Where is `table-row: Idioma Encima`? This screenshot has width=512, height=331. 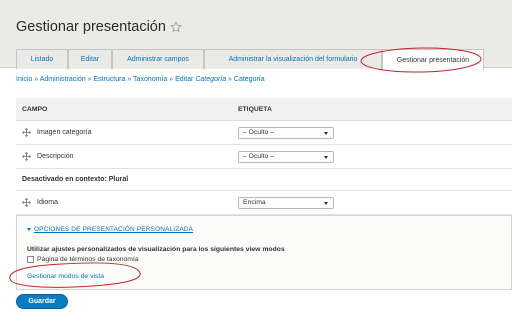
table-row: Idioma Encima is located at coordinates (264, 203).